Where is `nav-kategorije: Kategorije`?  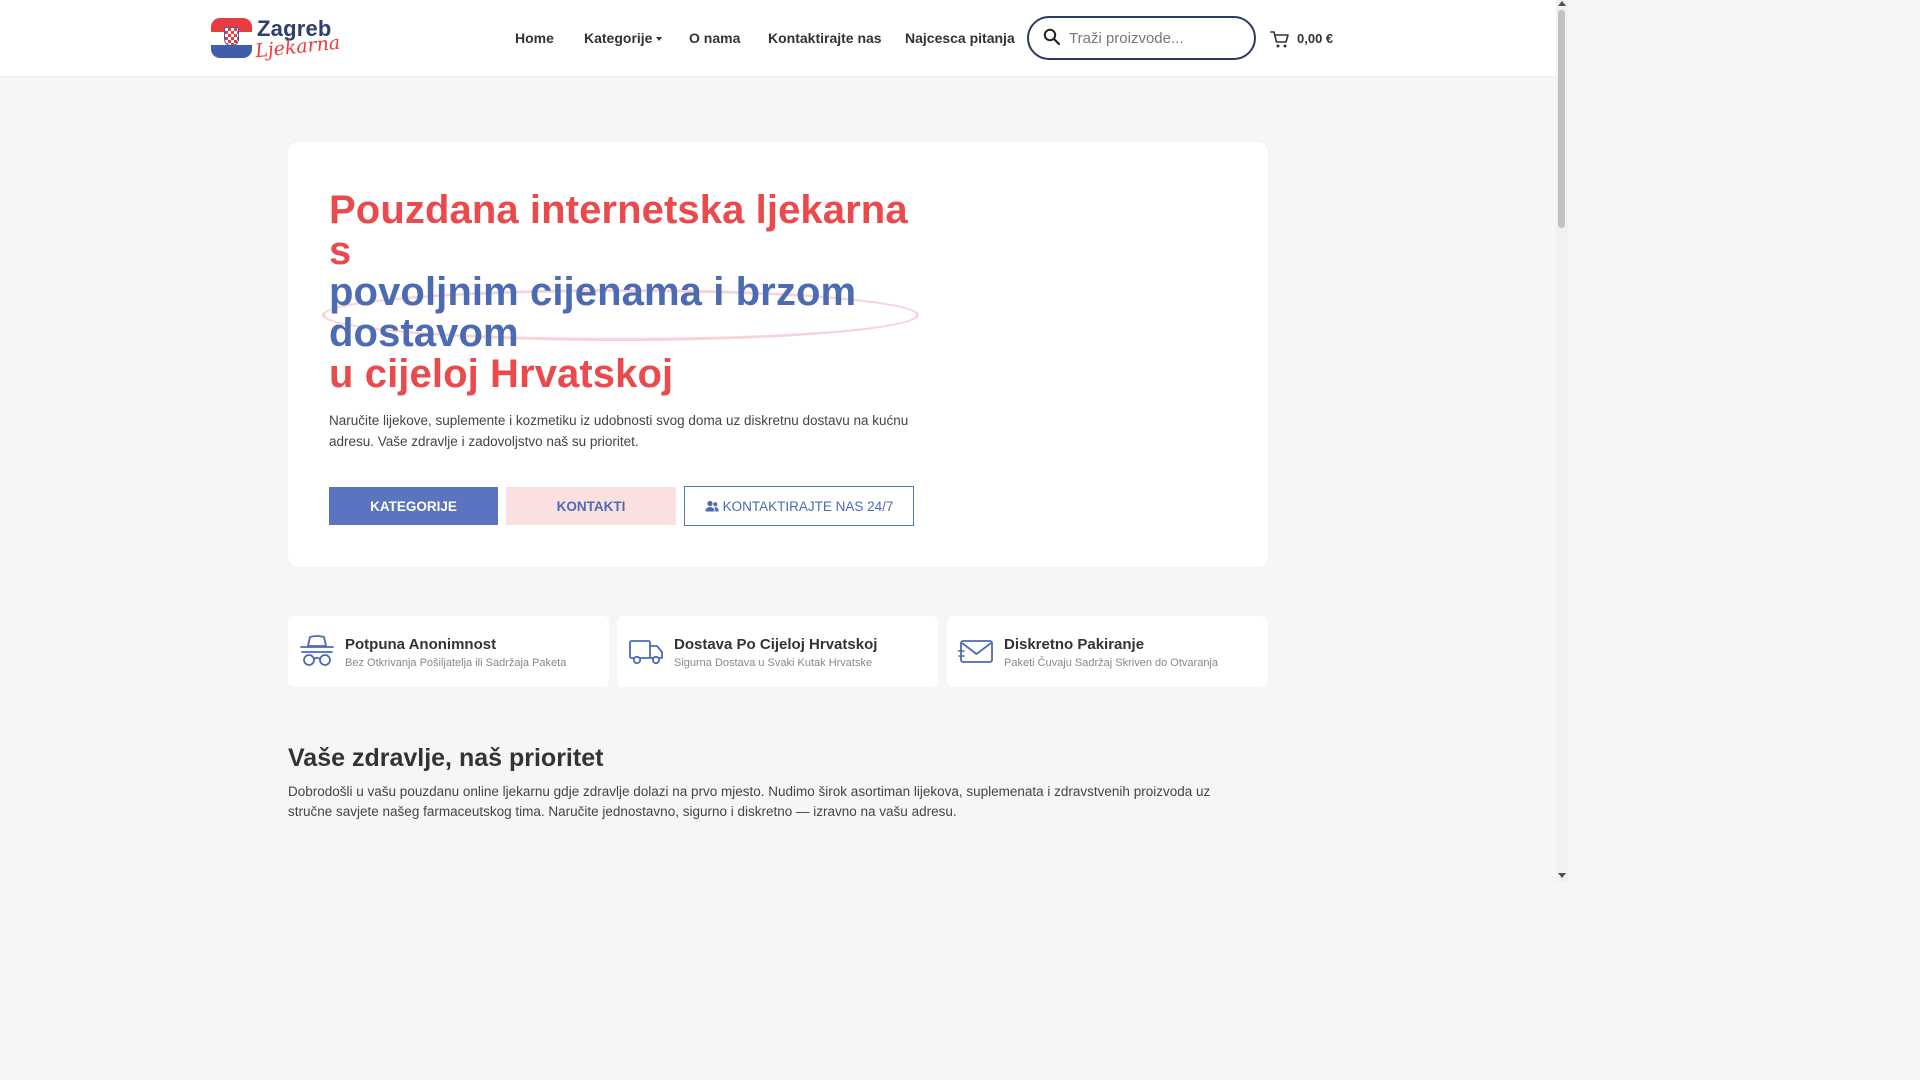
nav-kategorije: Kategorije is located at coordinates (623, 38).